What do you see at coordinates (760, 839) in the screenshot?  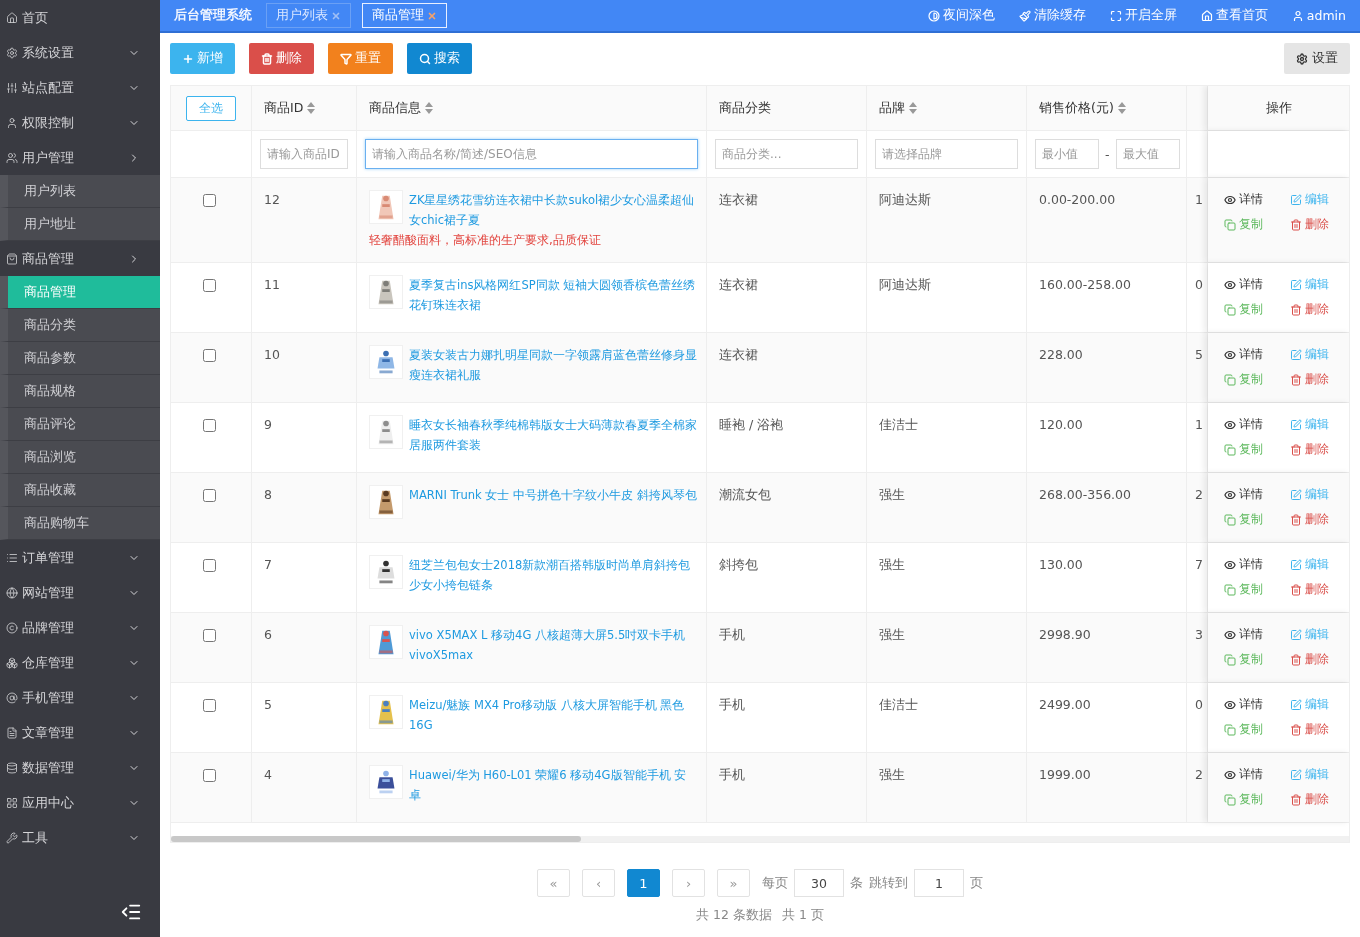 I see `scrollbar` at bounding box center [760, 839].